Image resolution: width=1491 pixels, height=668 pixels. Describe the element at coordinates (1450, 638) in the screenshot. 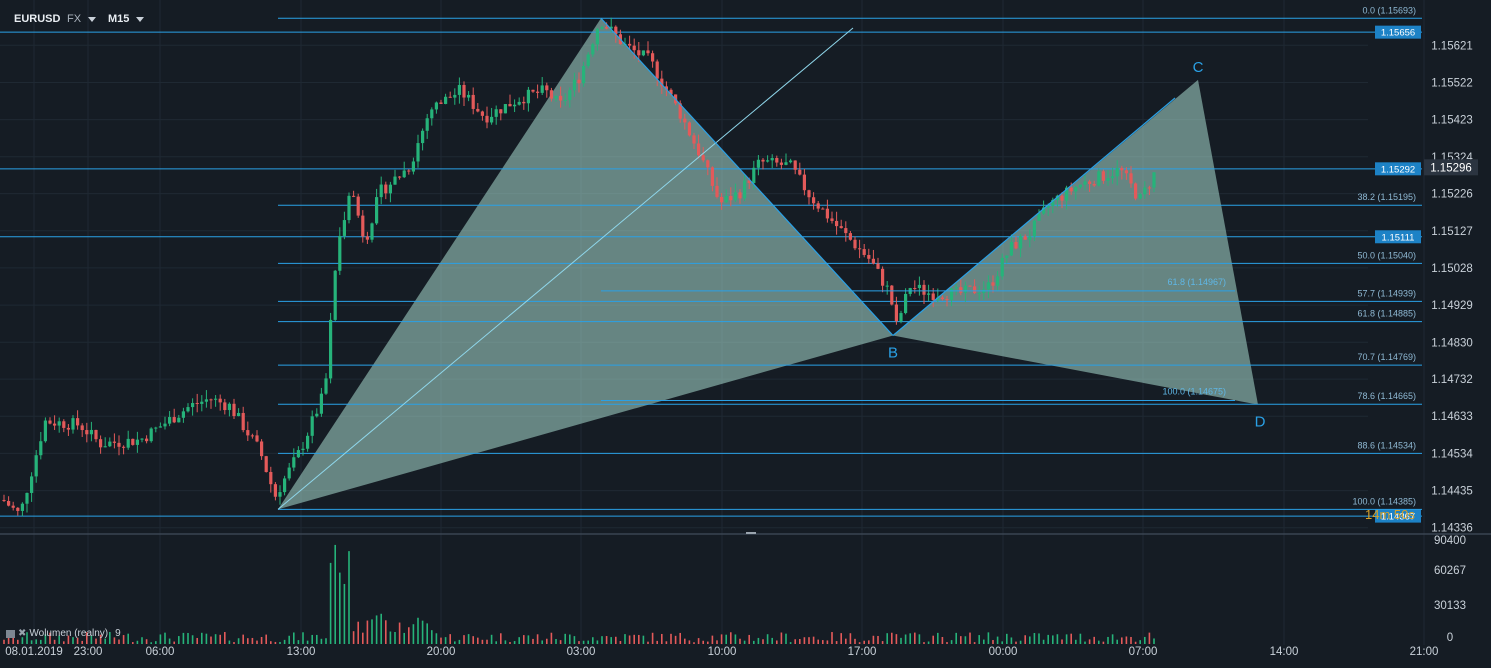

I see `volume-tick-label: 0` at that location.